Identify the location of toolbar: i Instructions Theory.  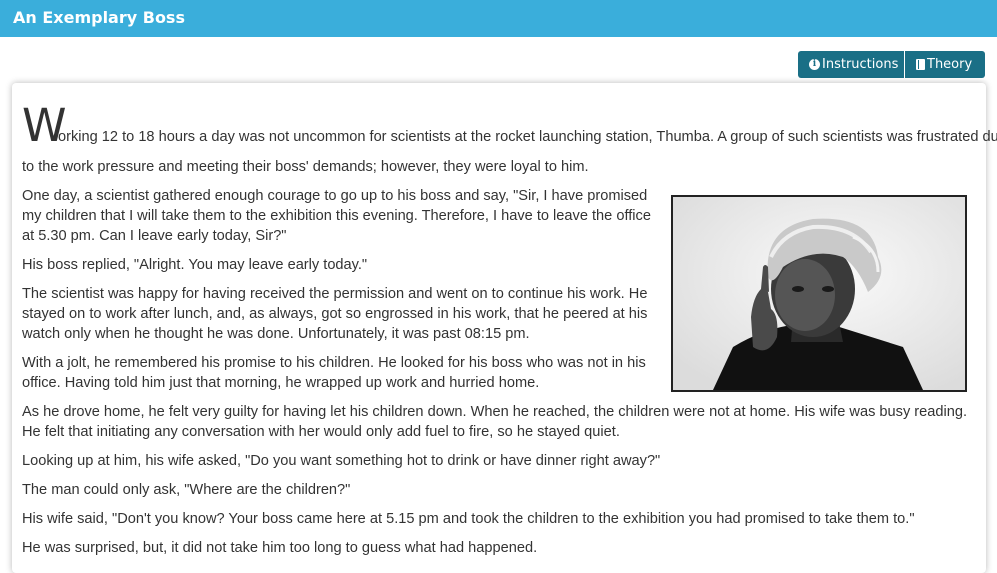
(891, 64).